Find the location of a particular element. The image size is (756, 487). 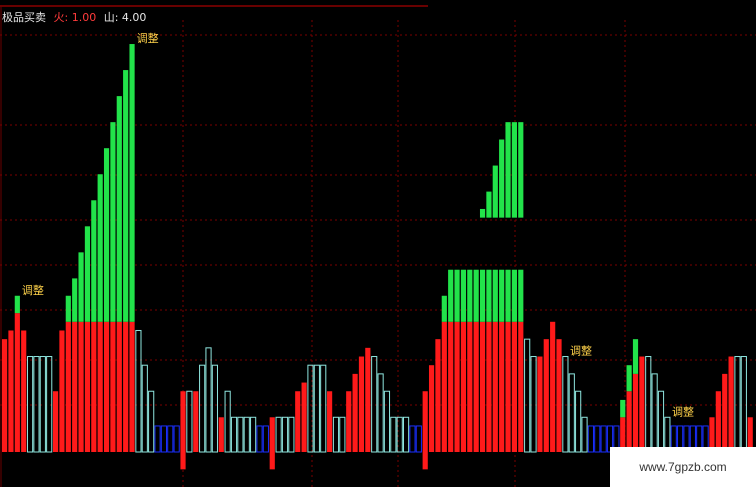

annotation-adjust-2: 调整 is located at coordinates (581, 351).